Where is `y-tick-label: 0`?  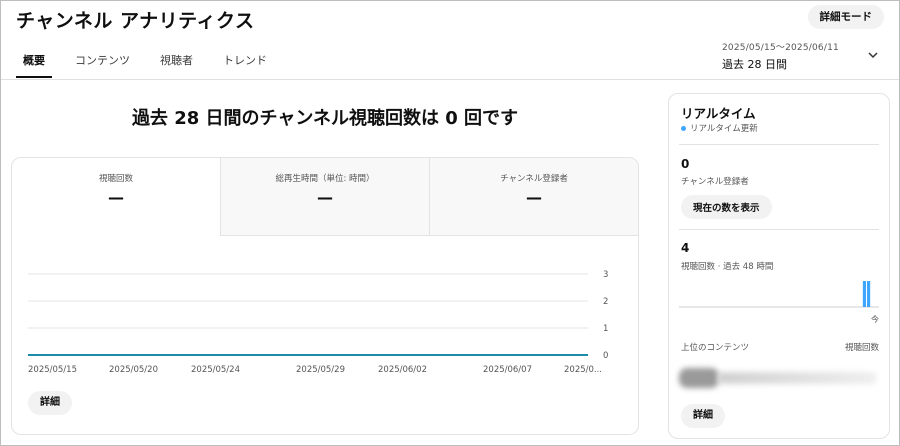 y-tick-label: 0 is located at coordinates (605, 356).